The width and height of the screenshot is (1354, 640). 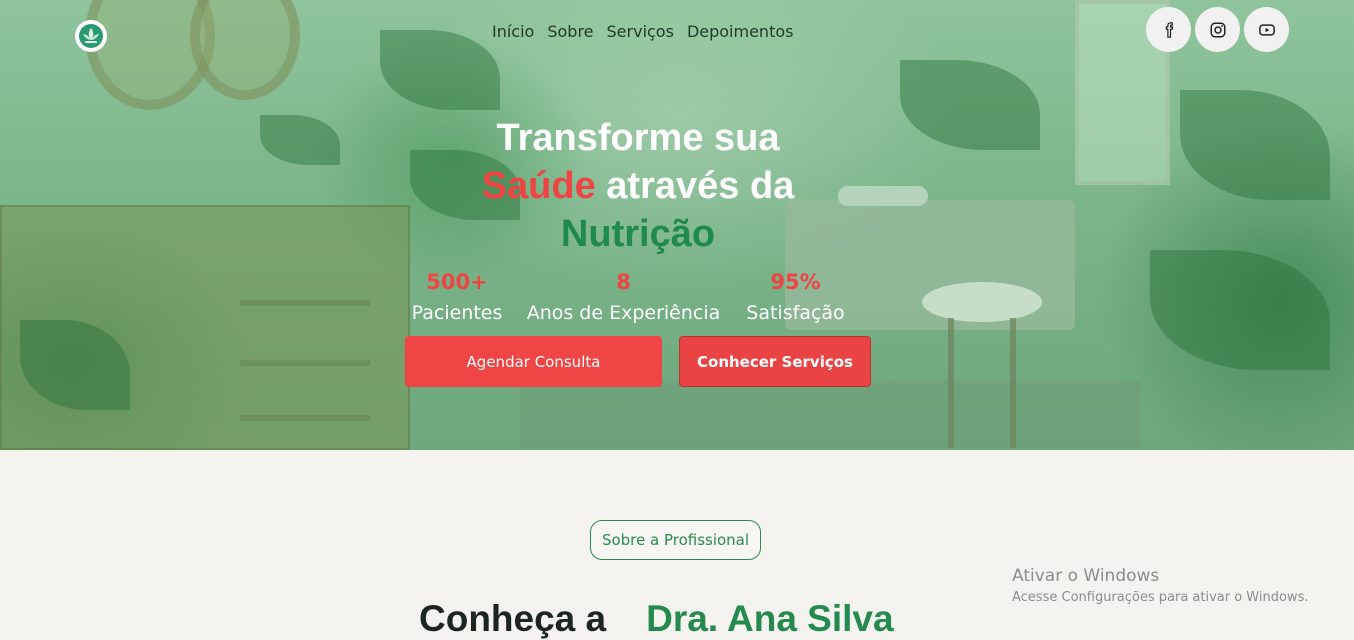 What do you see at coordinates (245, 50) in the screenshot?
I see `wall-decoration-disc` at bounding box center [245, 50].